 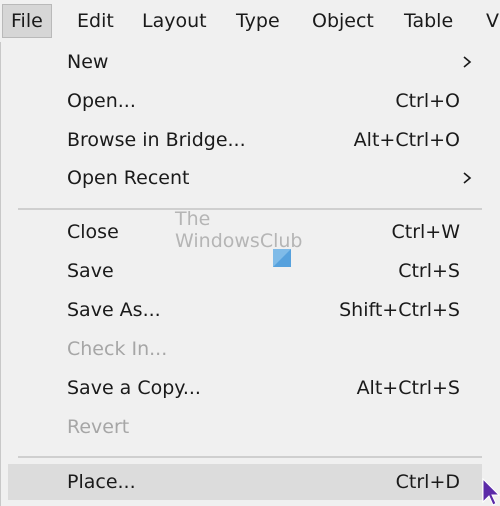 I want to click on menu-item-shortcut: Ctrl+S, so click(x=429, y=271).